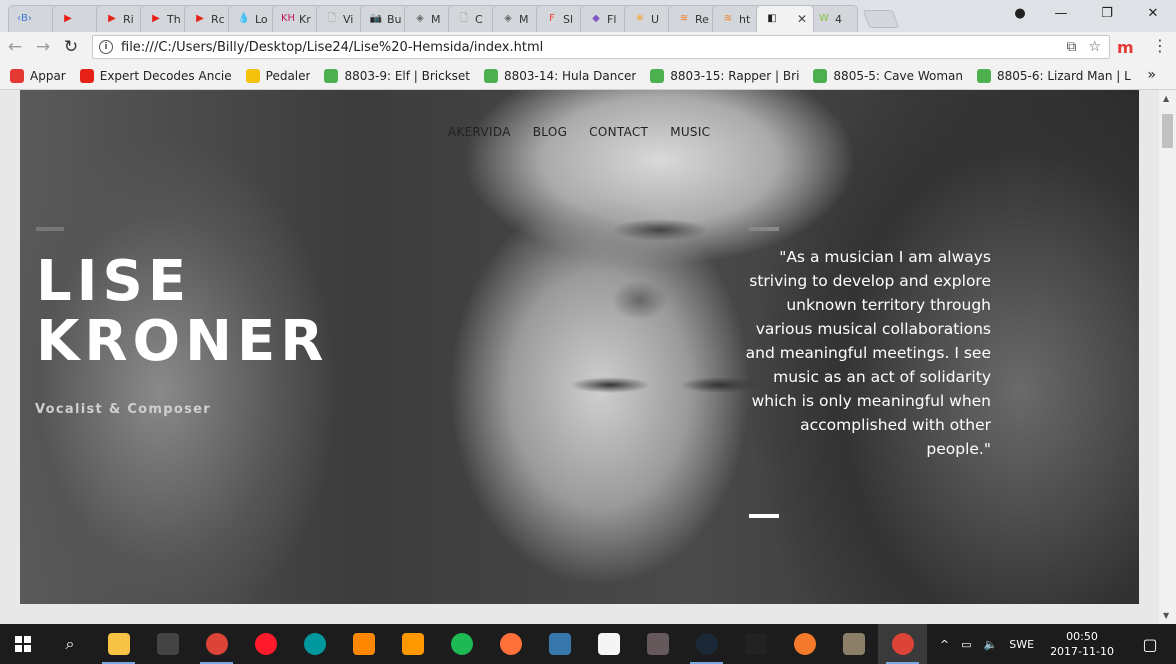 The image size is (1176, 664). I want to click on back-button: ←, so click(15, 47).